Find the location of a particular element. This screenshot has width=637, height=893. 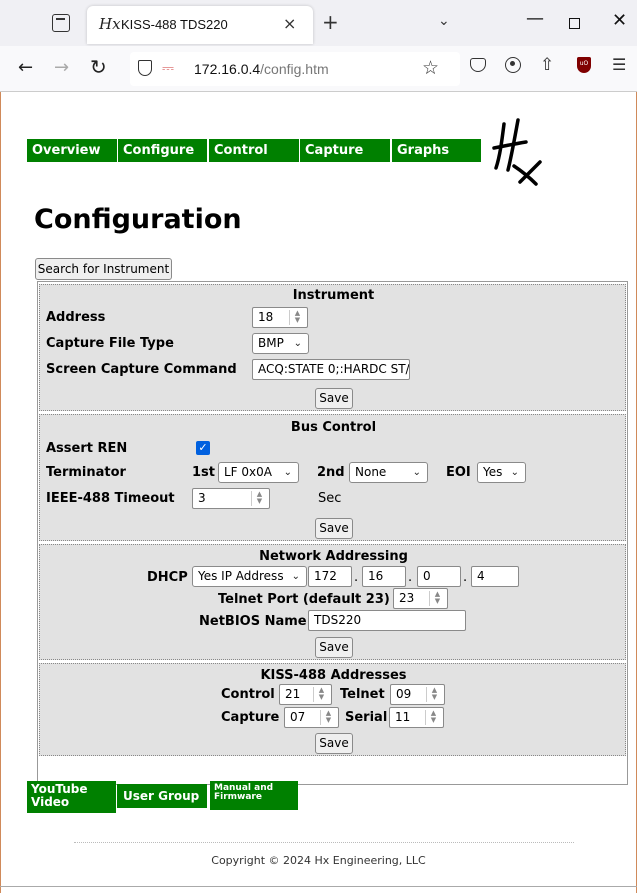

tab-list-icon is located at coordinates (61, 23).